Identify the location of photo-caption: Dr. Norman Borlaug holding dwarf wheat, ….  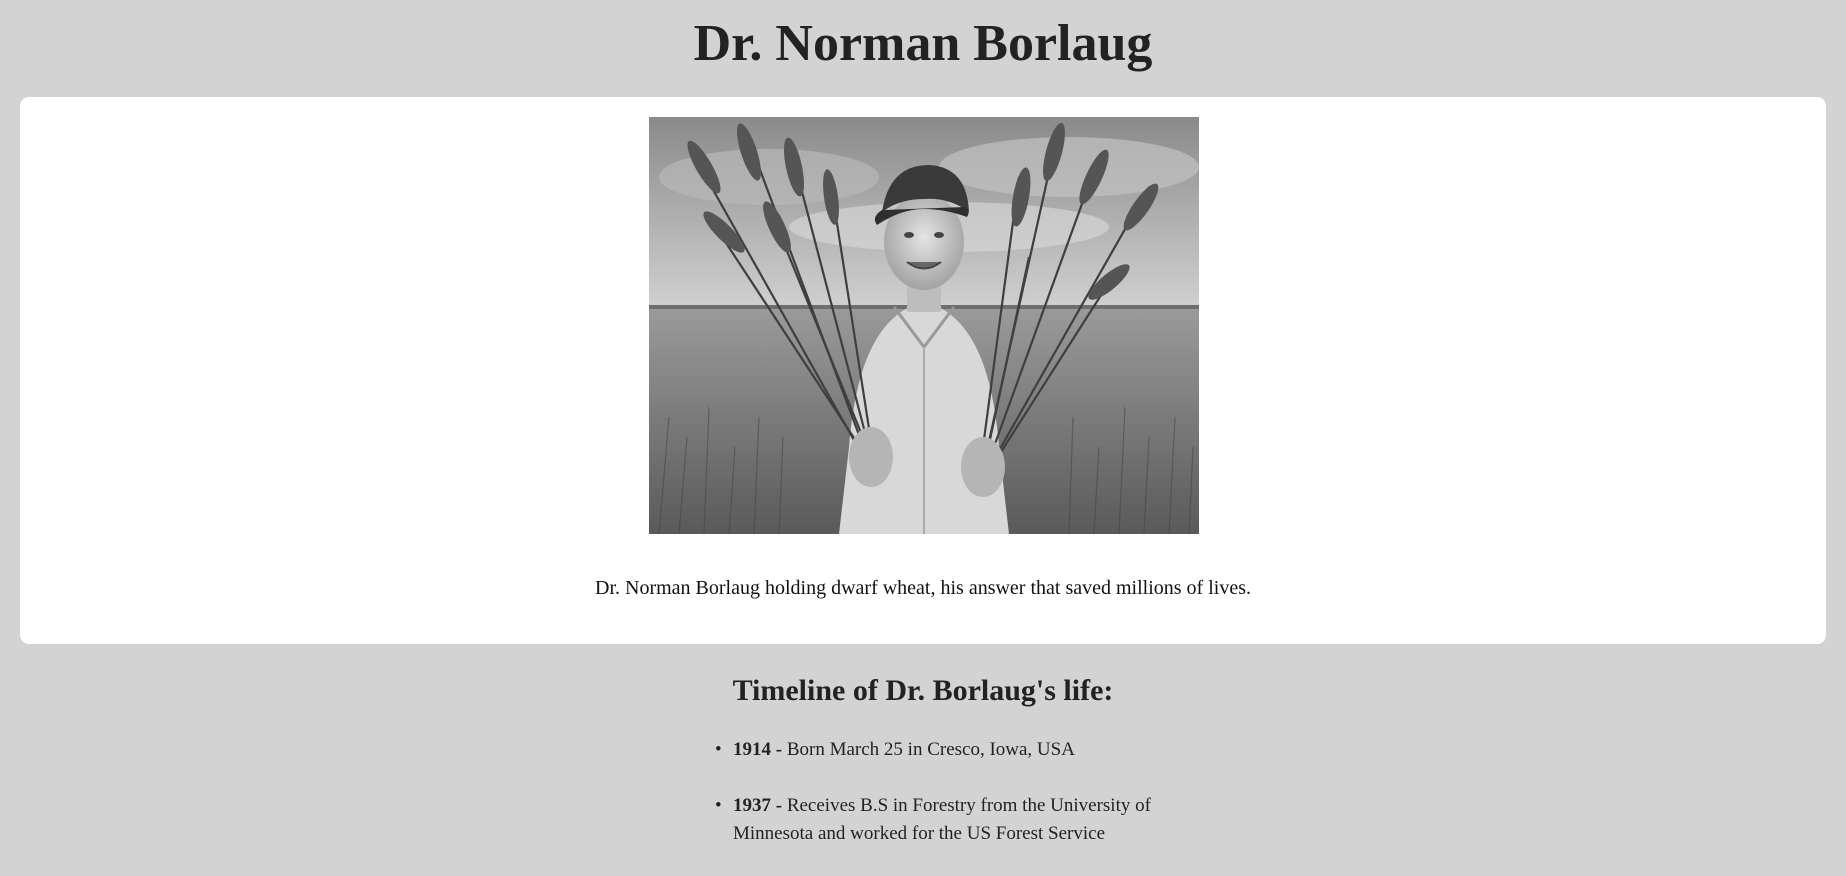
(923, 588).